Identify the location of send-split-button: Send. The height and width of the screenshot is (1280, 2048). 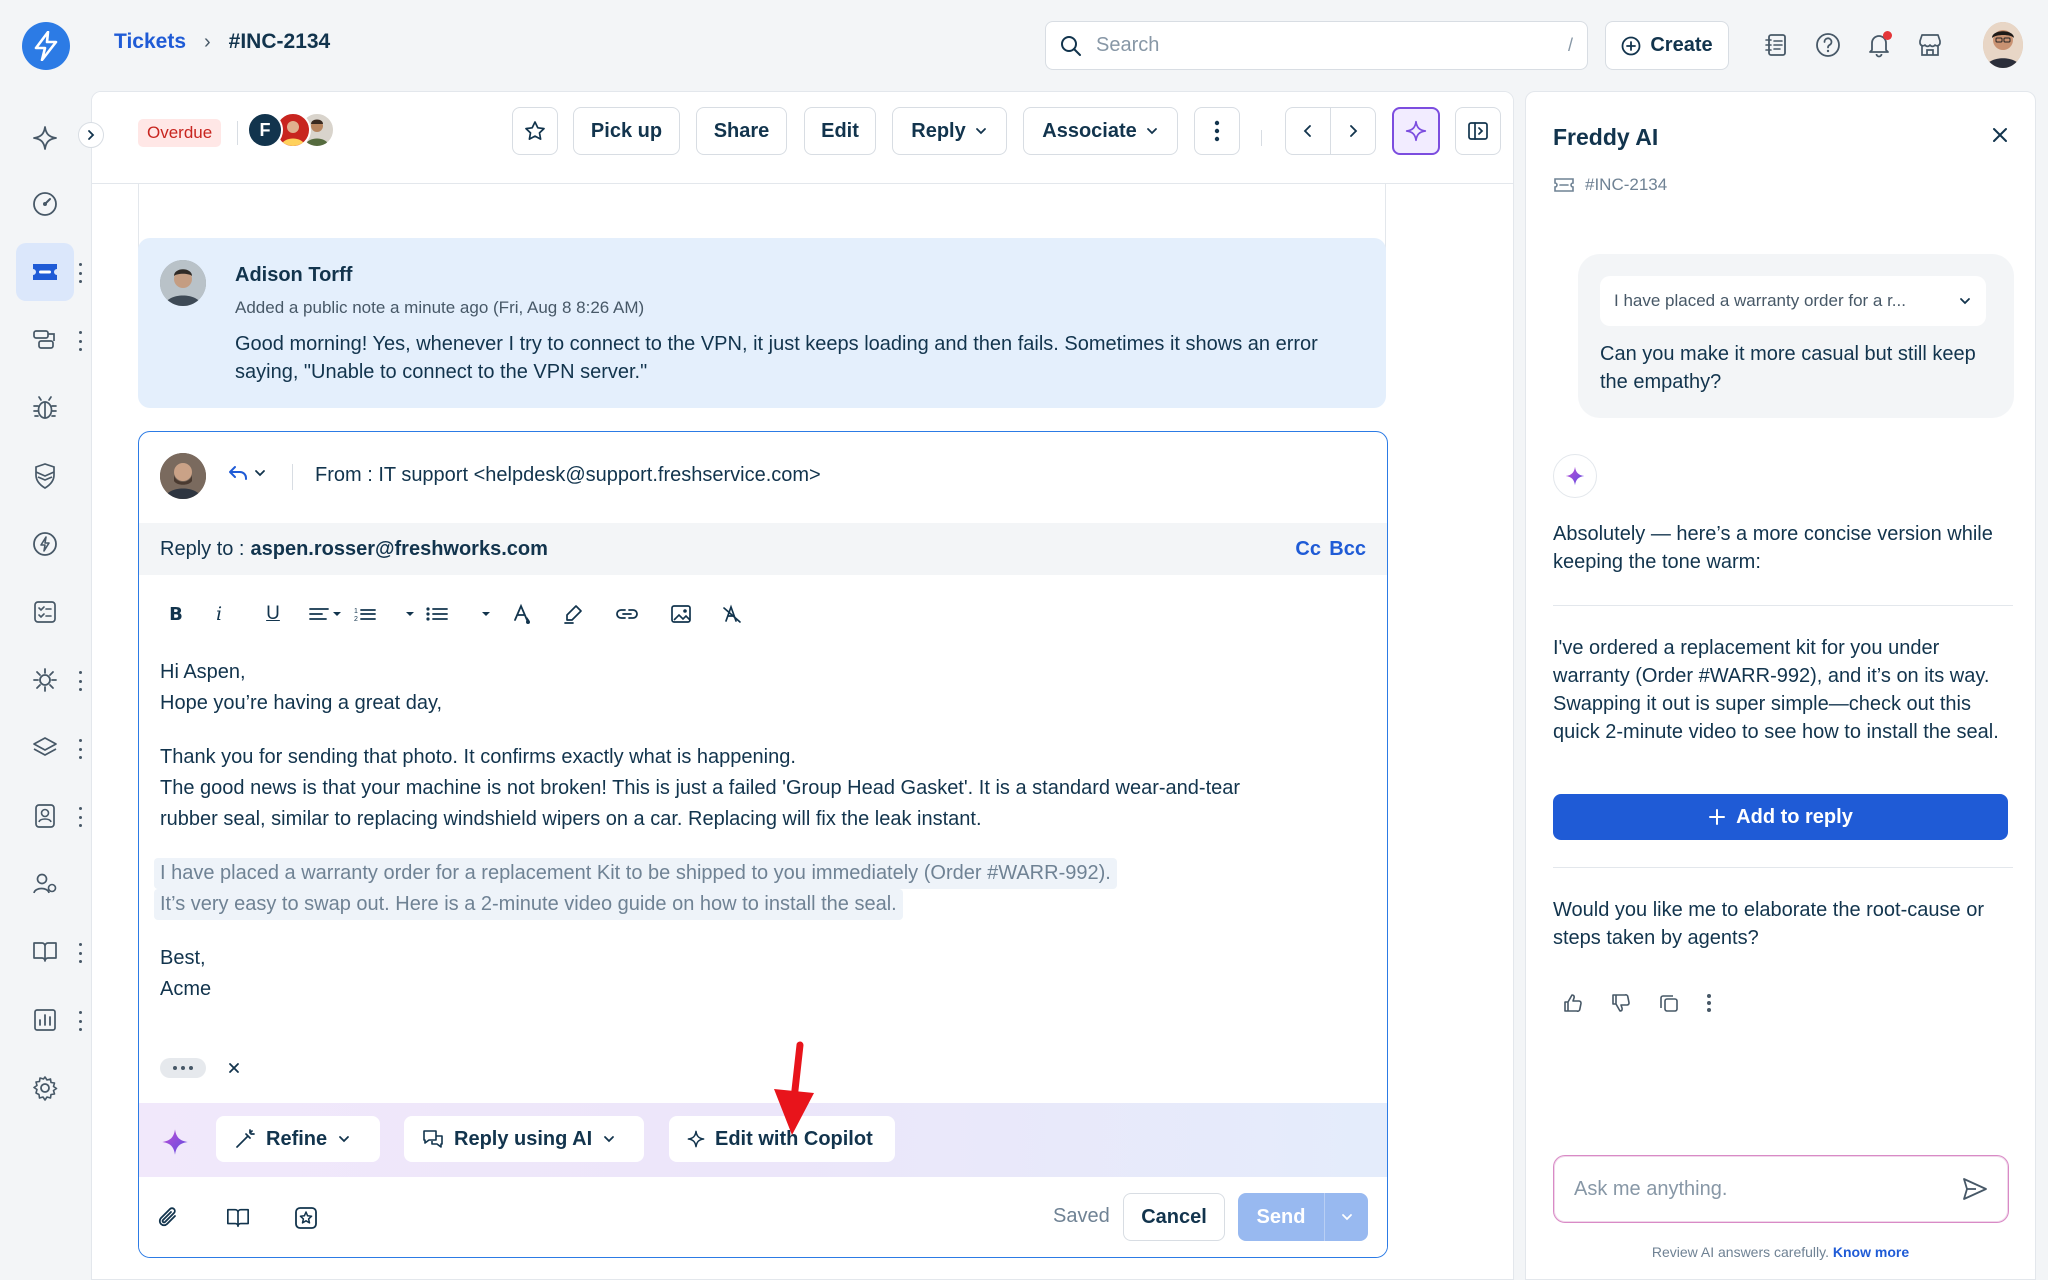
(1303, 1217).